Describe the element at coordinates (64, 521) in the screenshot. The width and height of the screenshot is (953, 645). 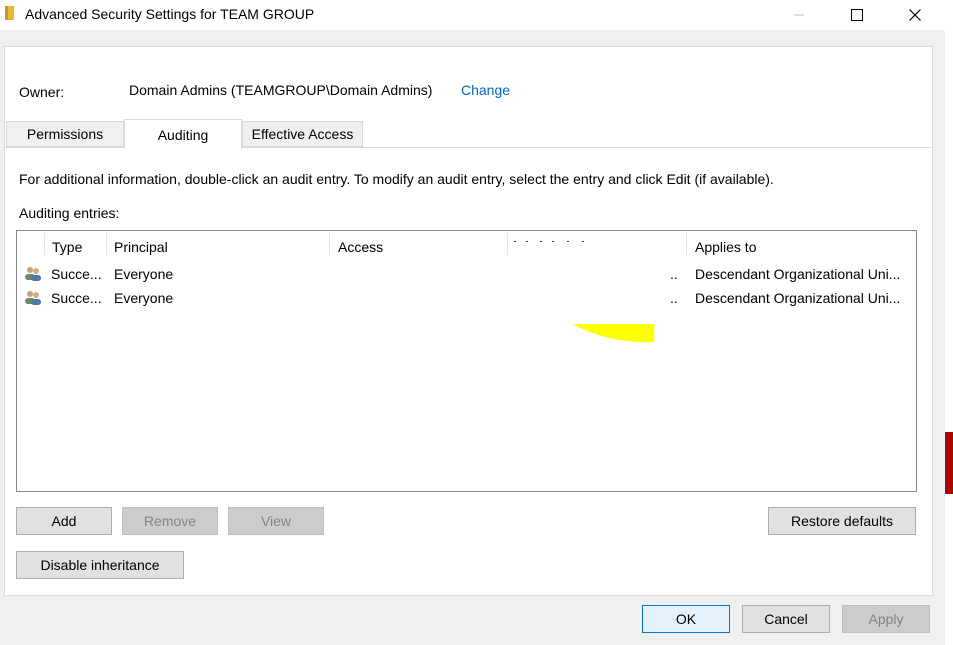
I see `add-button: Add` at that location.